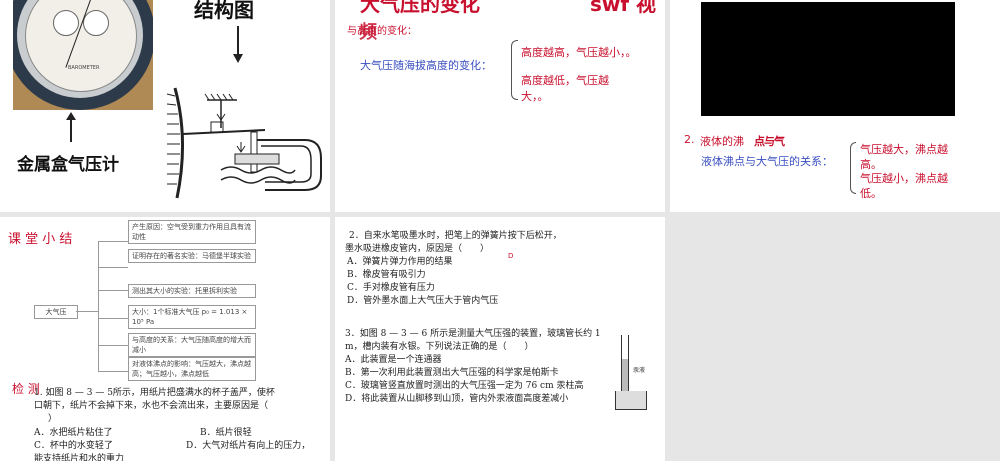 The height and width of the screenshot is (461, 1000). Describe the element at coordinates (904, 149) in the screenshot. I see `item-higher-pressure-line1: 气压越大，沸点越` at that location.